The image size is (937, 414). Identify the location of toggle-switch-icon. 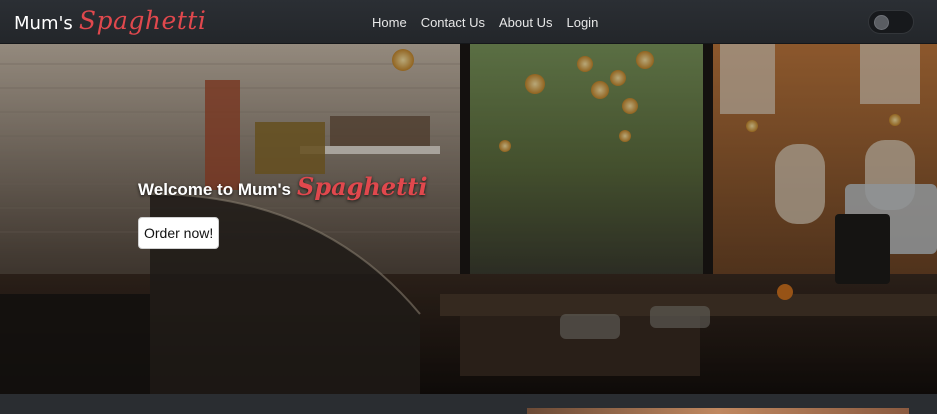
(881, 22).